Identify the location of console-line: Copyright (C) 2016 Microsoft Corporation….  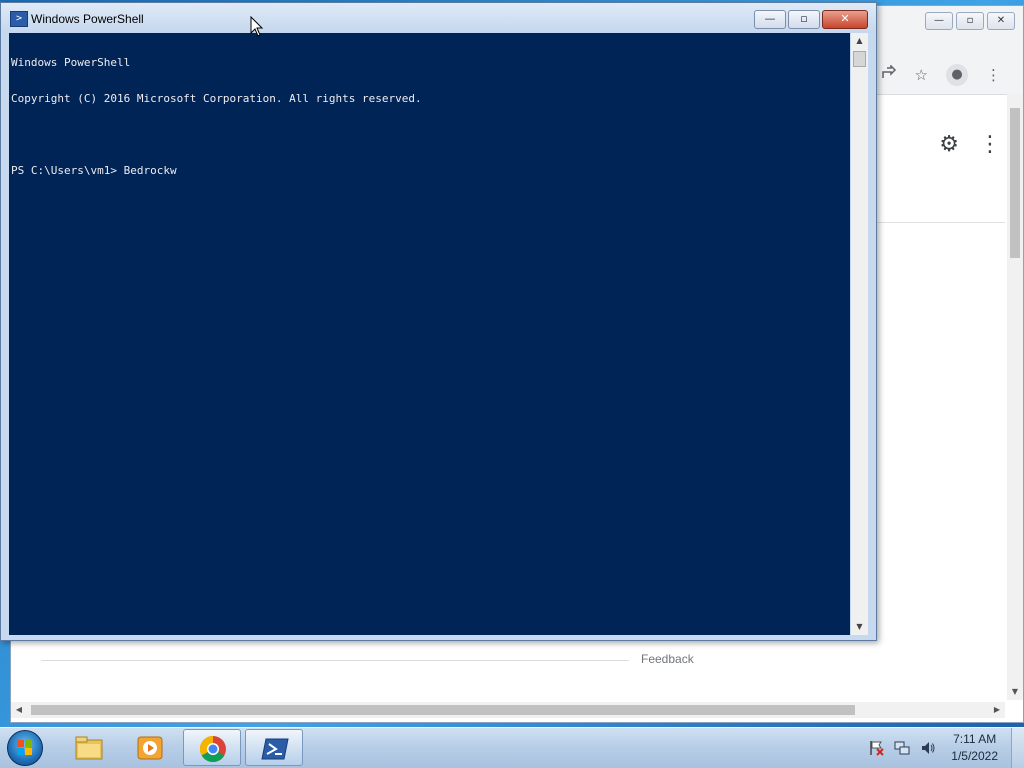
(216, 98).